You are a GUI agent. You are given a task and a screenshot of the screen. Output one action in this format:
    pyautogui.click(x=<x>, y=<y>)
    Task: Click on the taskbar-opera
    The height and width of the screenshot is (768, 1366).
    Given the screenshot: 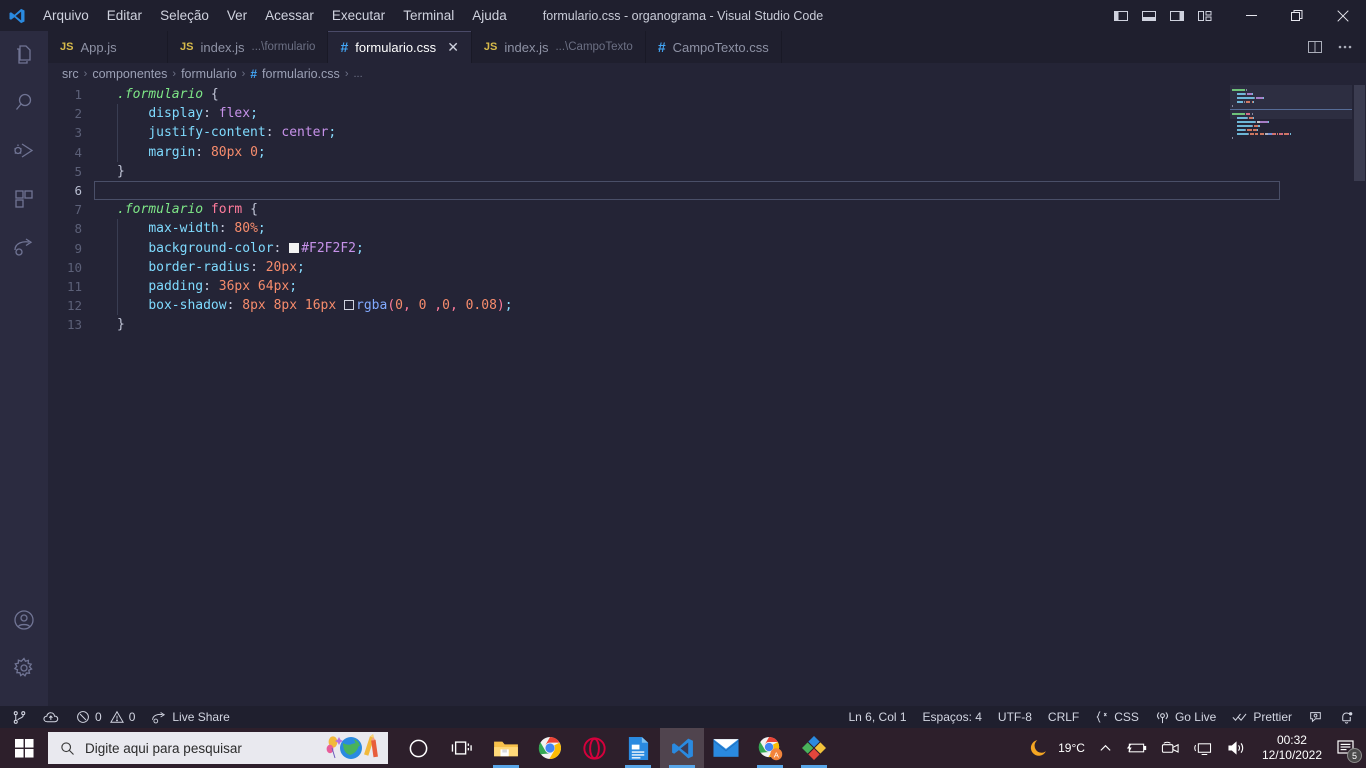 What is the action you would take?
    pyautogui.click(x=594, y=748)
    